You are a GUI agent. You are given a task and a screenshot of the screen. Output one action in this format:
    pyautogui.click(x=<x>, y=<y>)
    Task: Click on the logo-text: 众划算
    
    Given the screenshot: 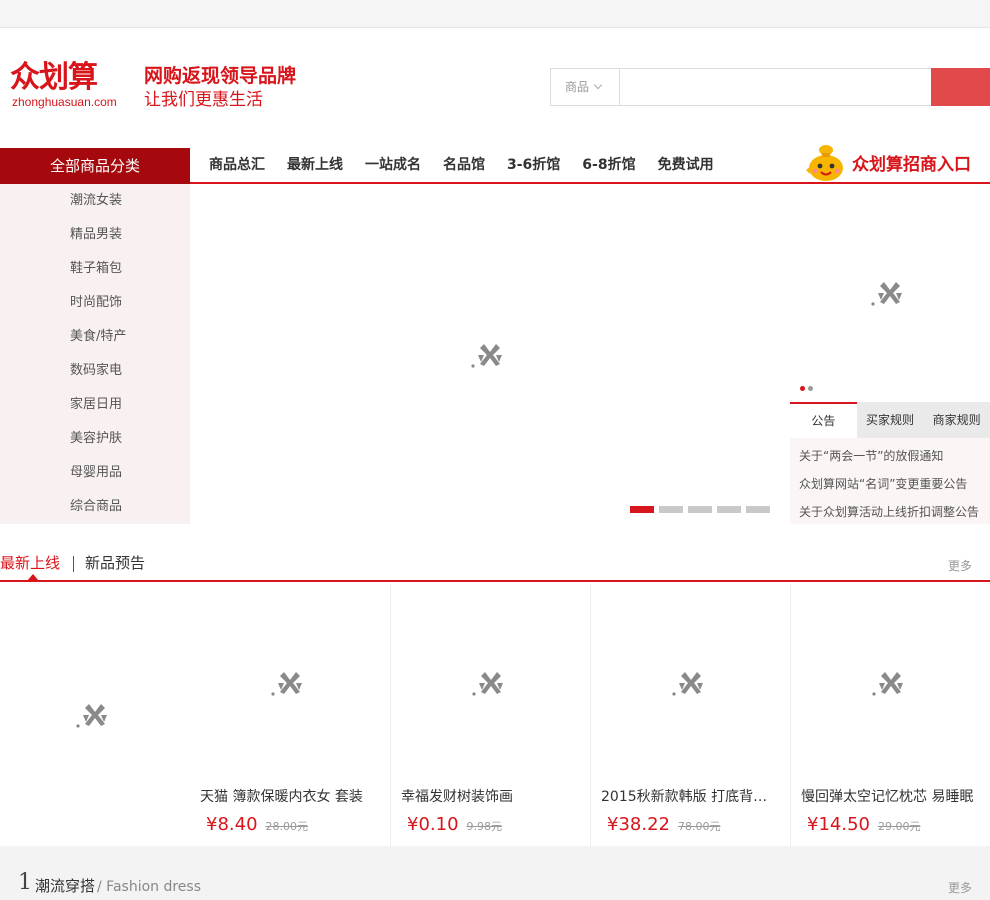 What is the action you would take?
    pyautogui.click(x=54, y=77)
    